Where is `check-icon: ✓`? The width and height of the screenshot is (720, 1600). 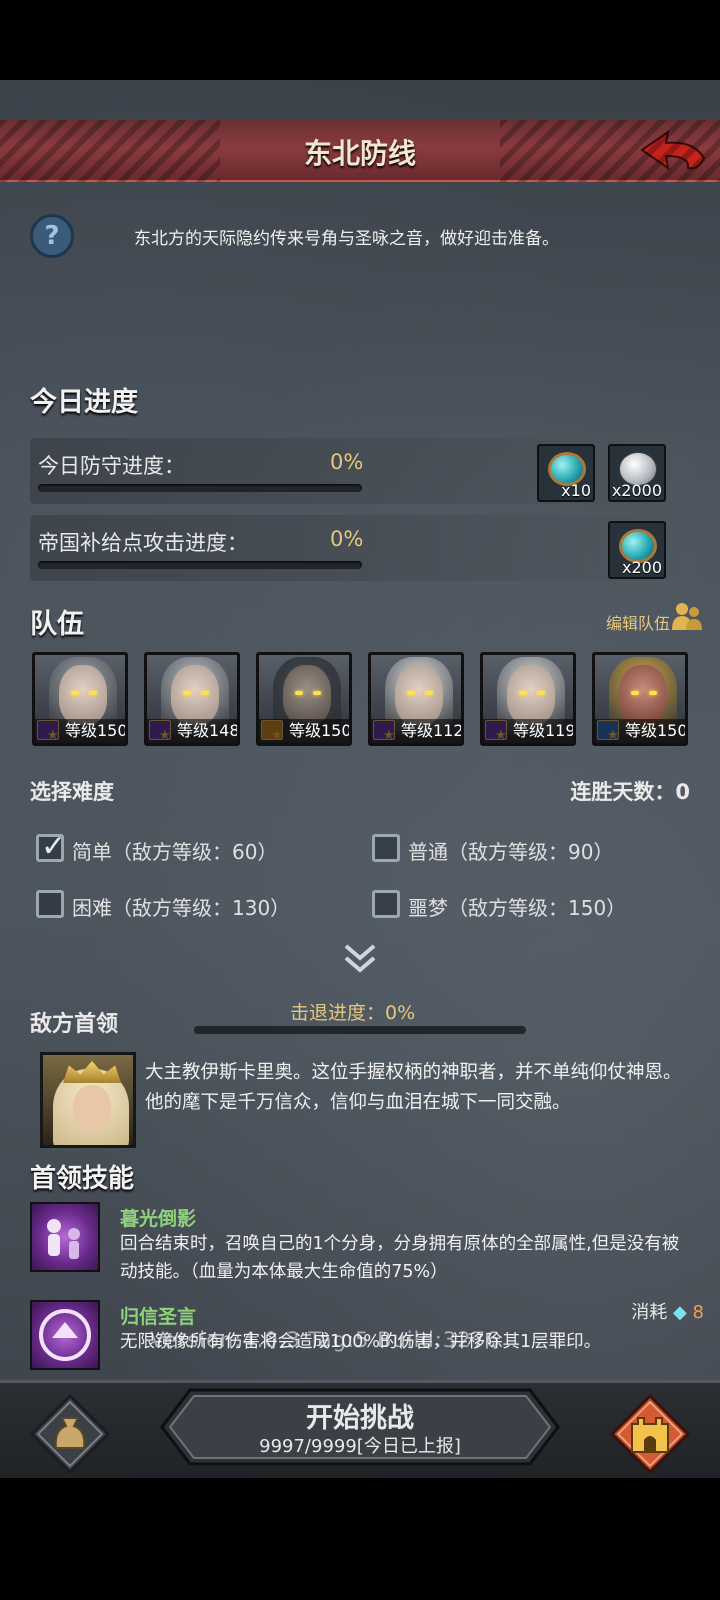 check-icon: ✓ is located at coordinates (54, 846).